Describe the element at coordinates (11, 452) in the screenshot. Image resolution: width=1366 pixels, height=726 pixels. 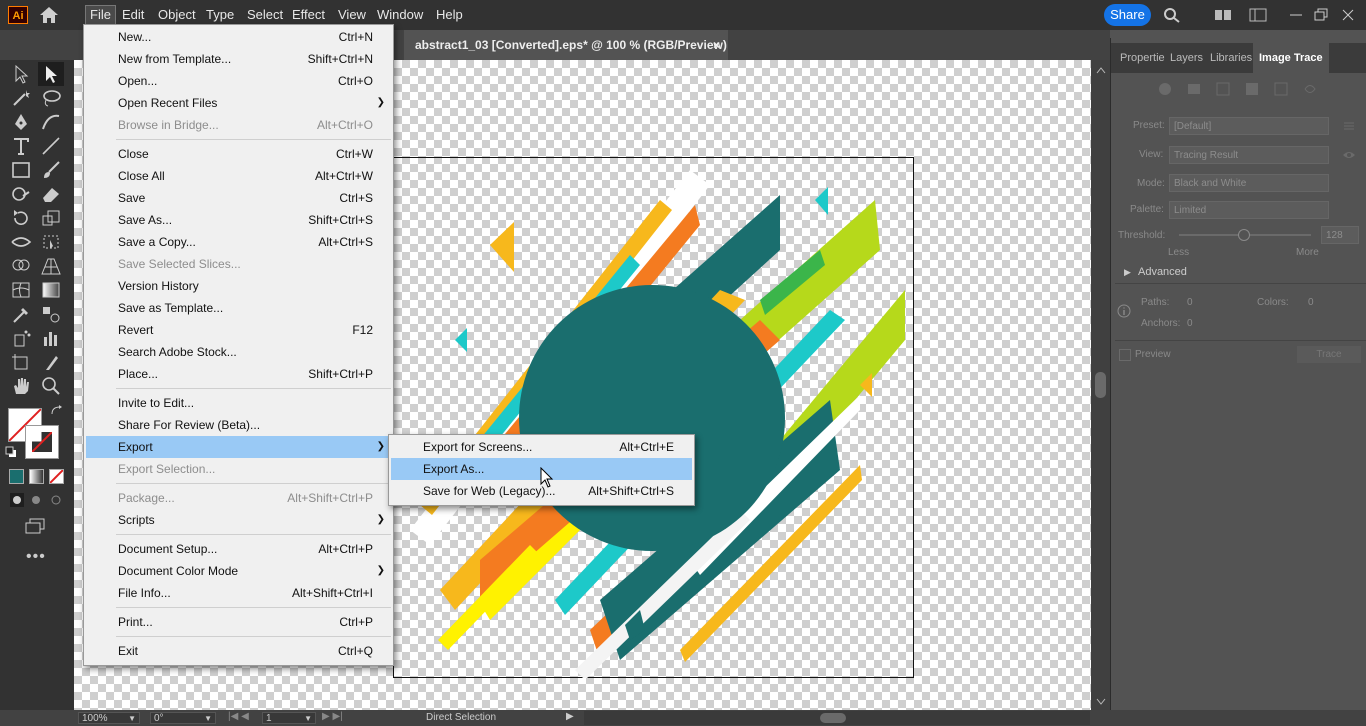
I see `default-fill-stroke-icon` at that location.